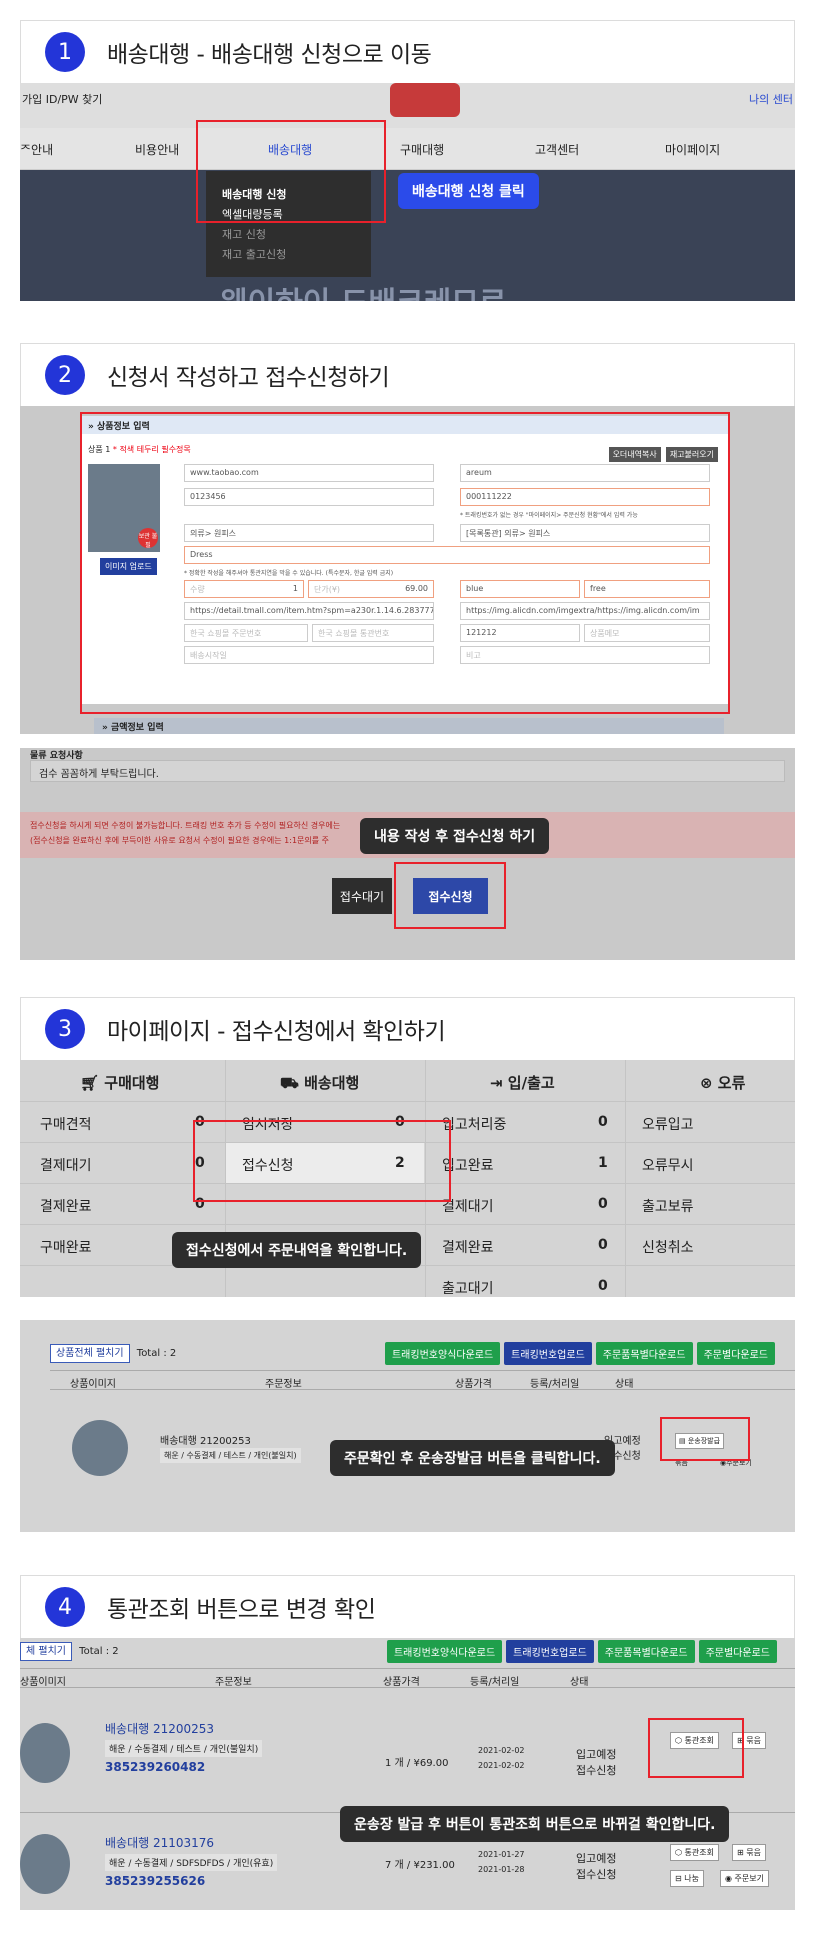  What do you see at coordinates (155, 1881) in the screenshot?
I see `tracking-number: 385239255626` at bounding box center [155, 1881].